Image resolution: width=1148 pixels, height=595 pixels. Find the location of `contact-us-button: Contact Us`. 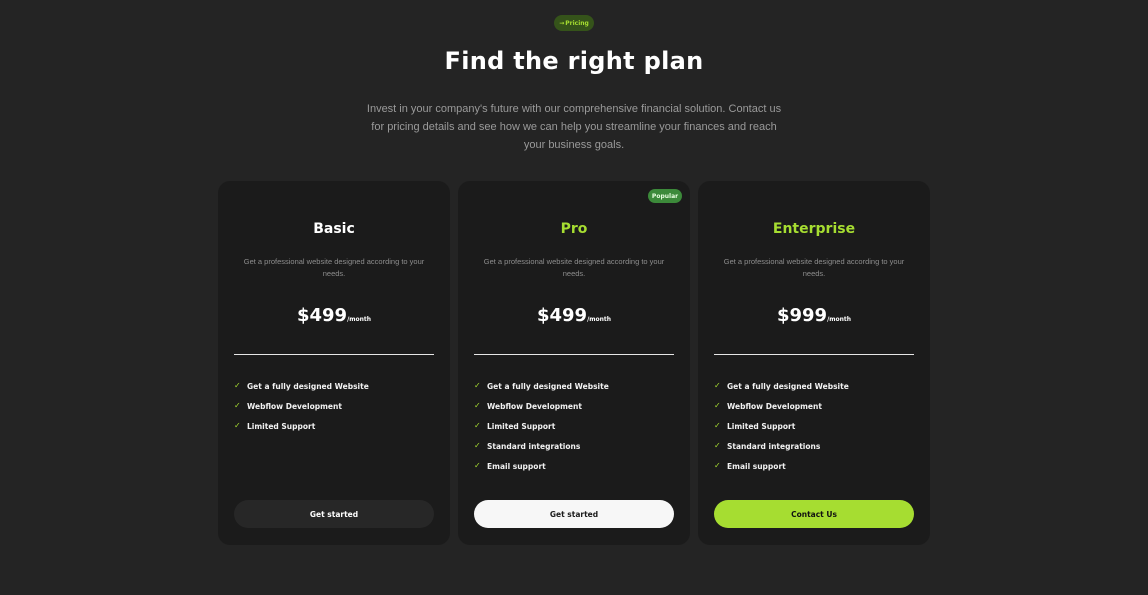

contact-us-button: Contact Us is located at coordinates (814, 514).